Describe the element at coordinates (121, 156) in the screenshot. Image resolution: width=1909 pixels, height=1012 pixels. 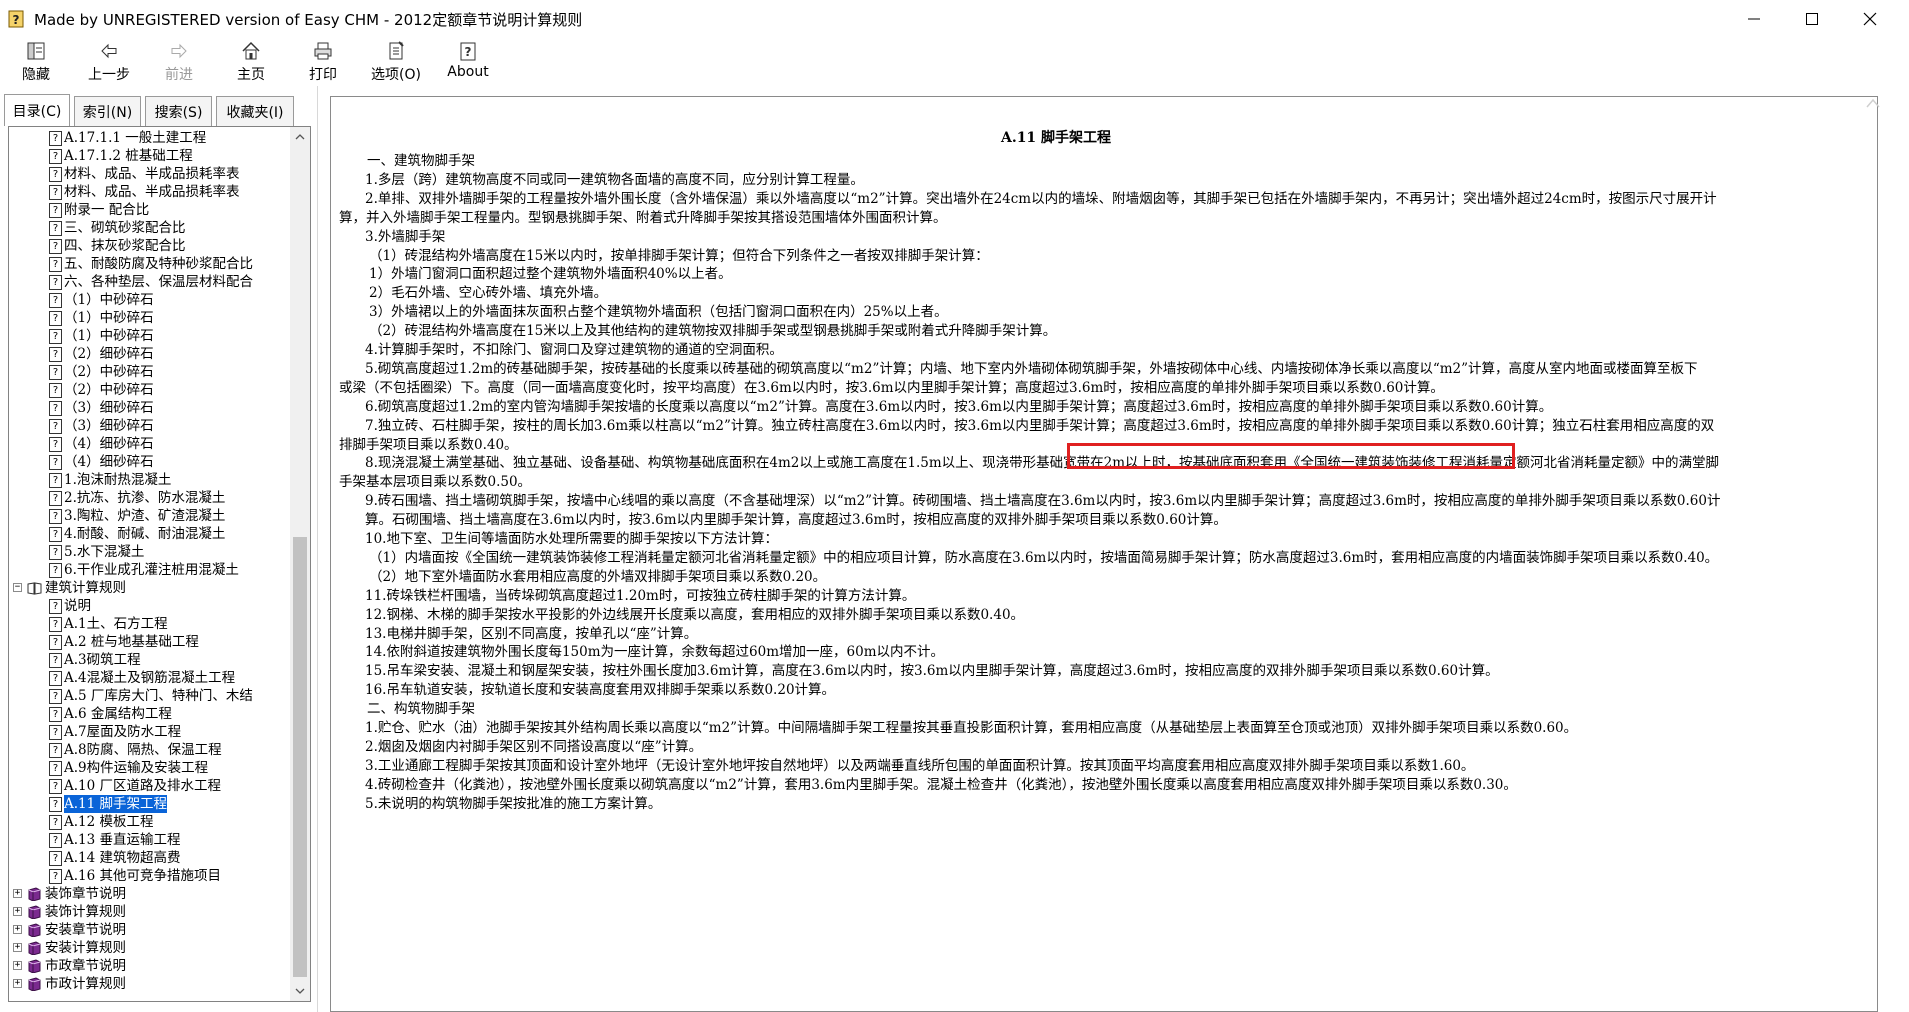
I see `tree-item: ? A.17.1.2 桩基础工程` at that location.